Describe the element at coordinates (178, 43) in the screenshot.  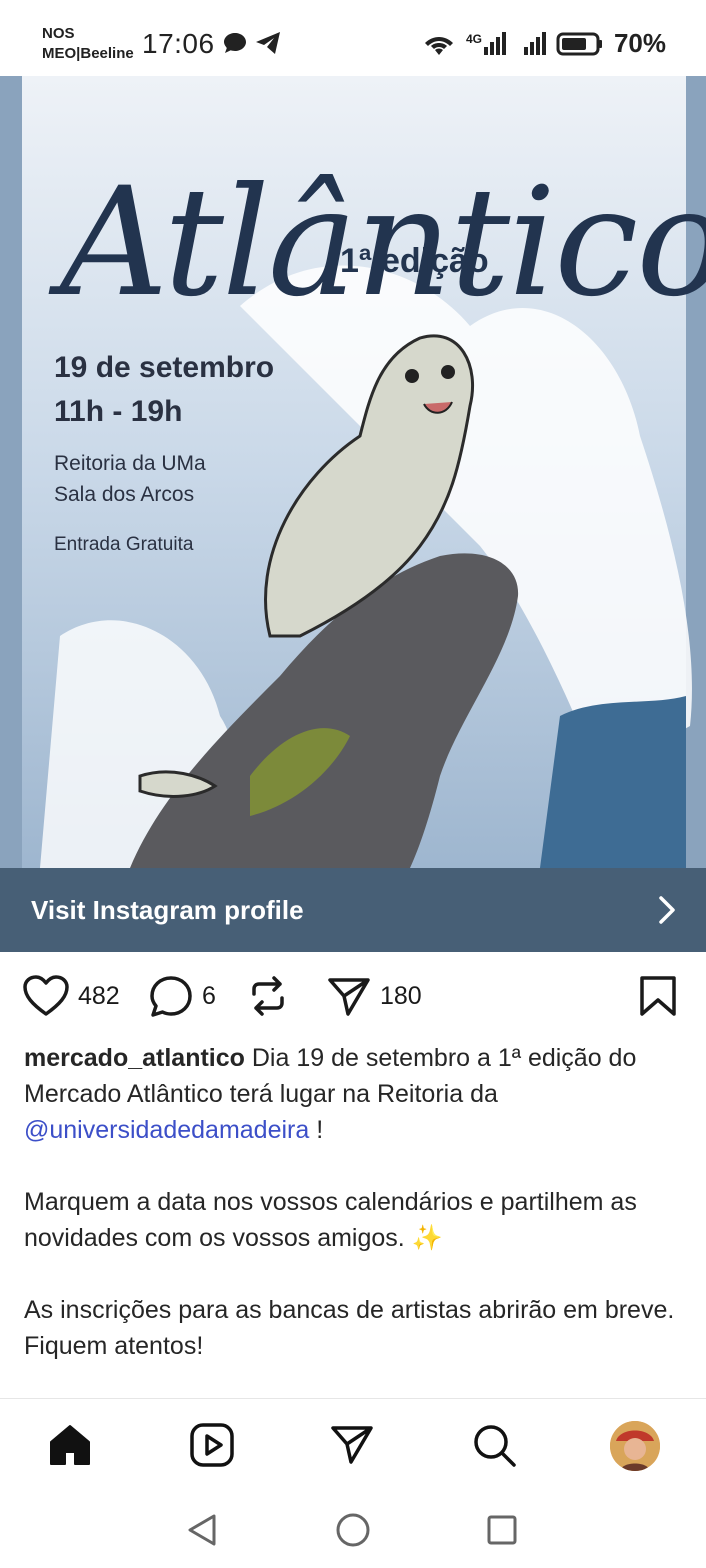
I see `clock: 17:06` at that location.